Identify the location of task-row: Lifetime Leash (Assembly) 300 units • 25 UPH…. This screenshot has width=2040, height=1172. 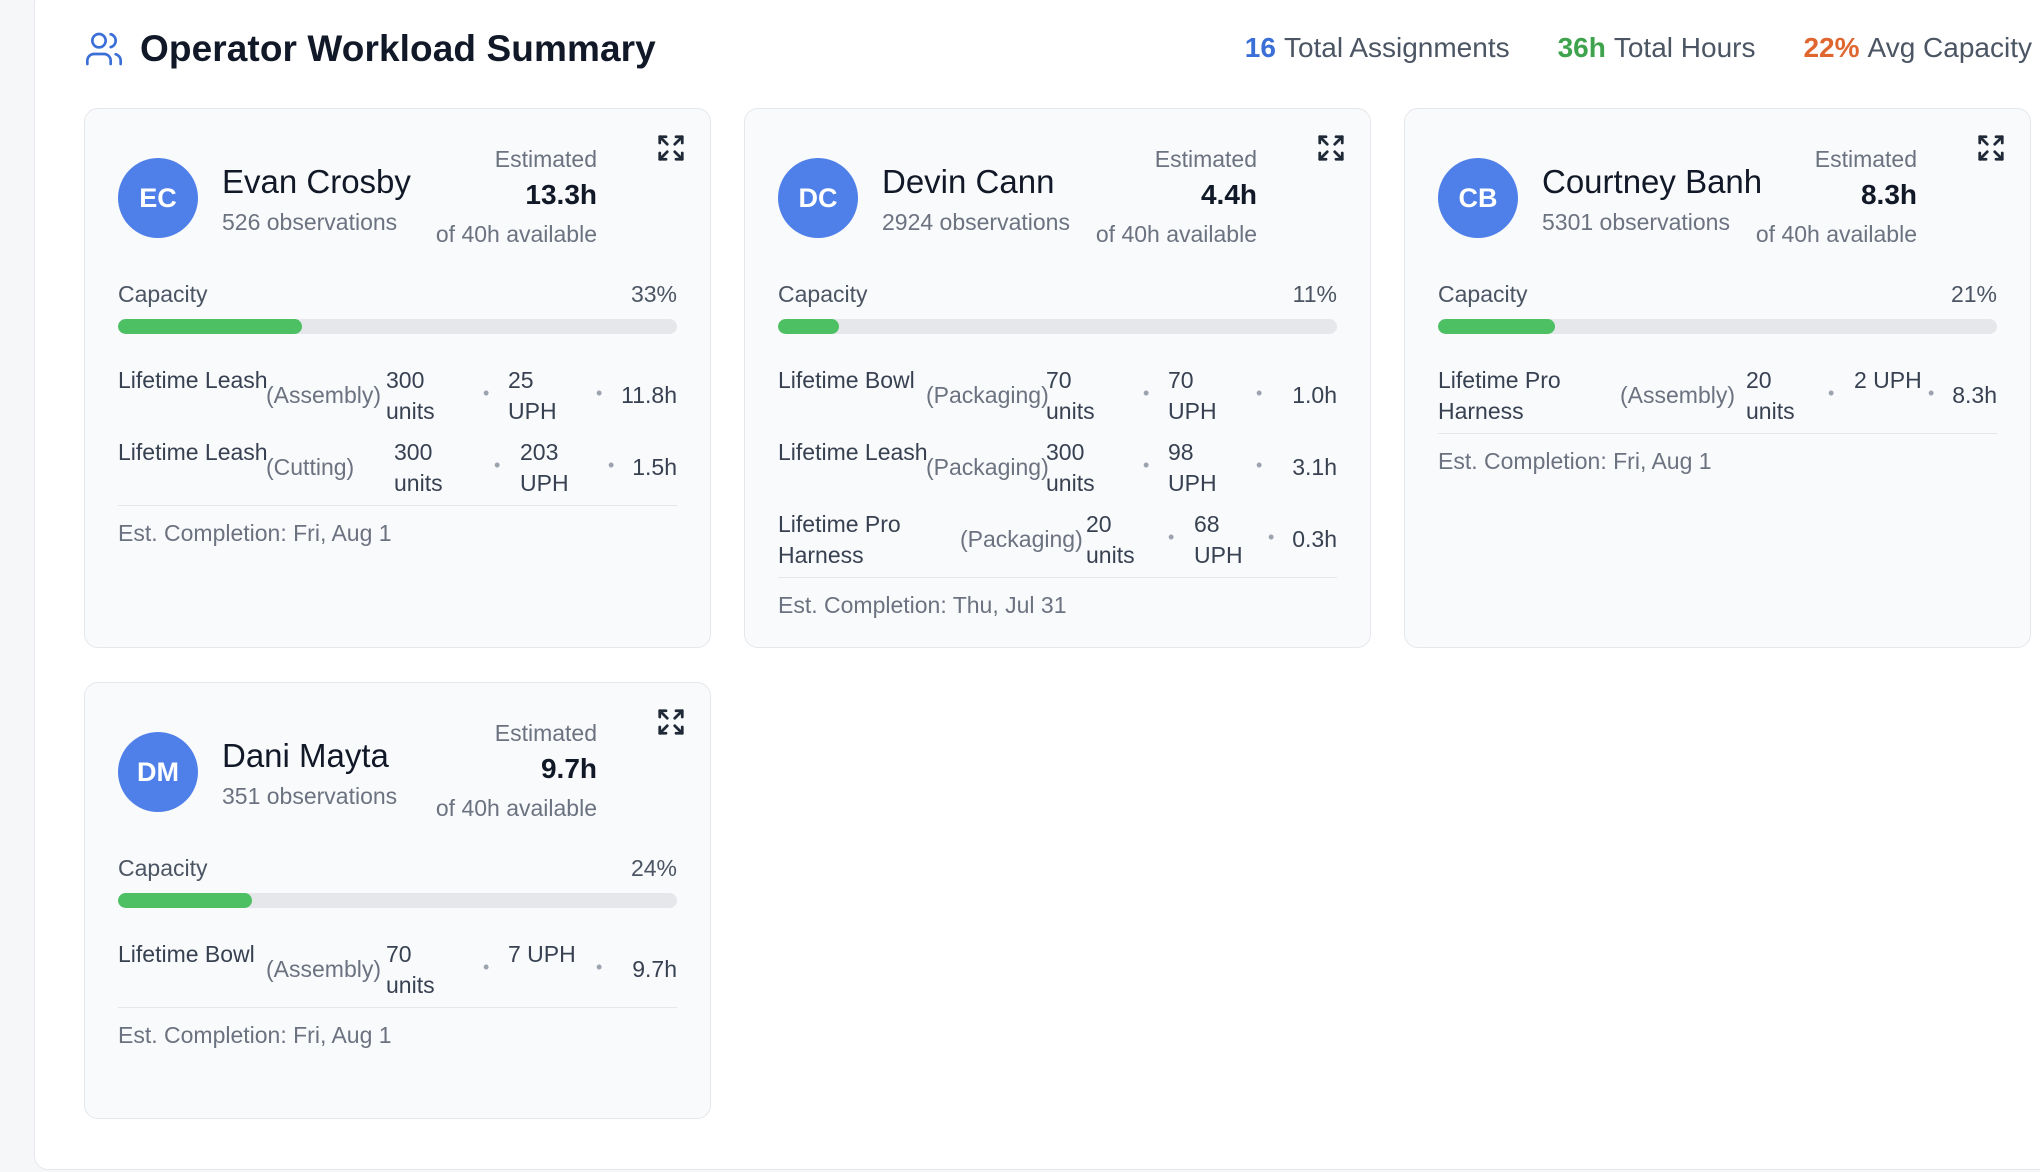
(397, 395).